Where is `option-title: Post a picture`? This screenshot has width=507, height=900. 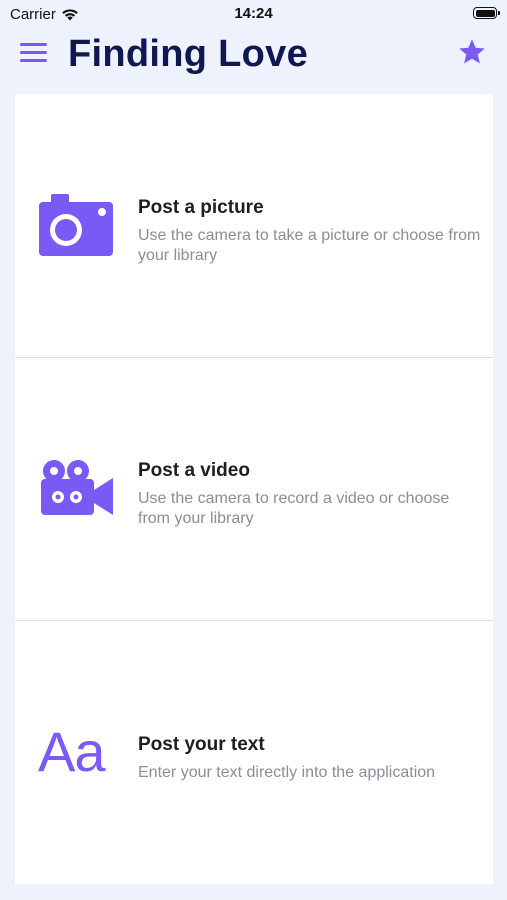 option-title: Post a picture is located at coordinates (201, 207).